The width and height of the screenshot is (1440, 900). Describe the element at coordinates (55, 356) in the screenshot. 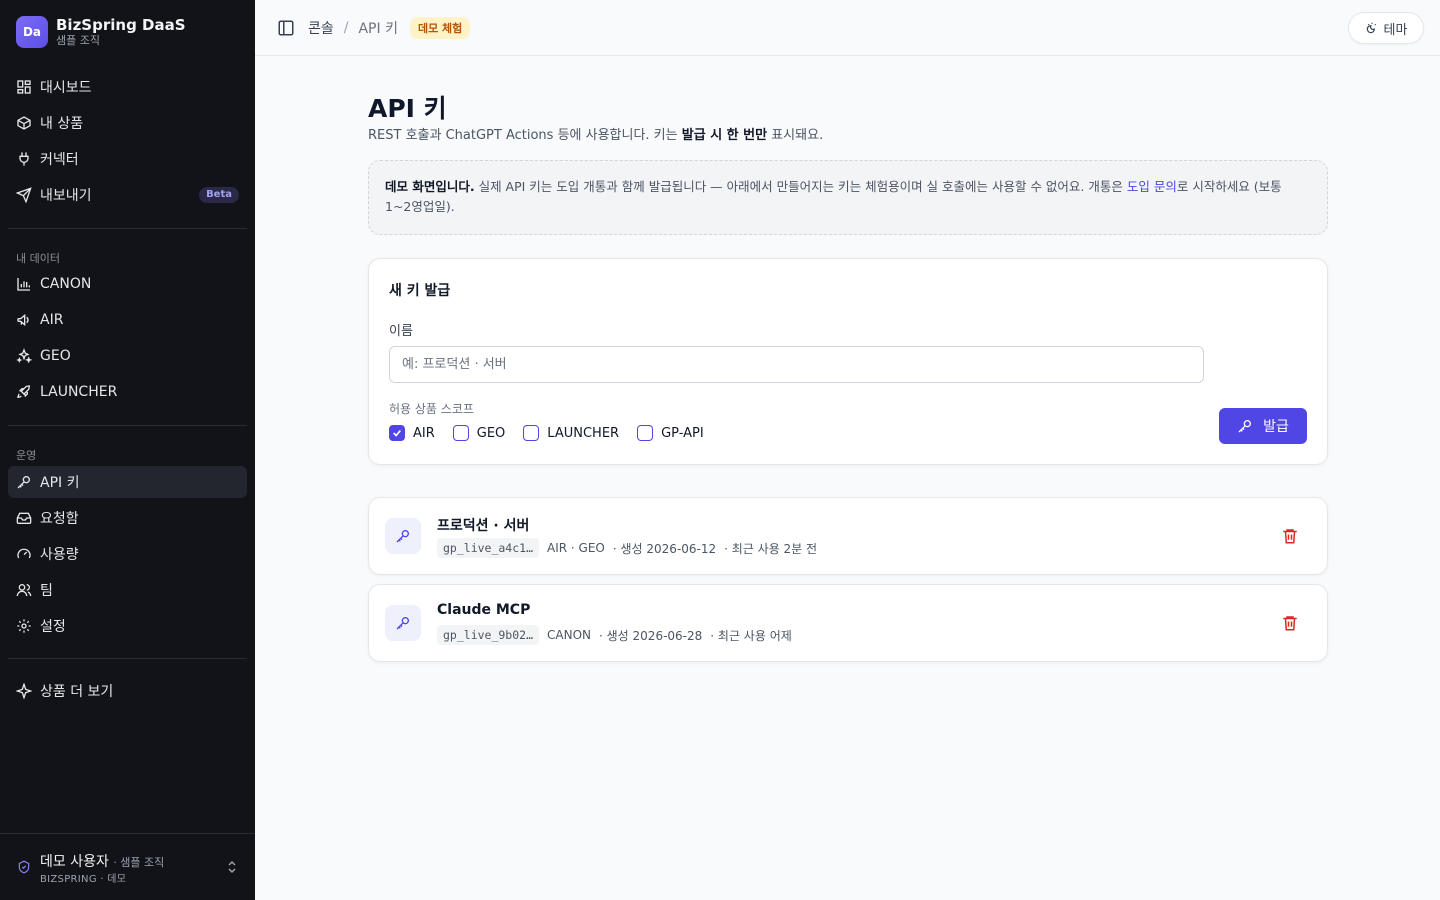

I see `sidebar-item-label: GEO` at that location.